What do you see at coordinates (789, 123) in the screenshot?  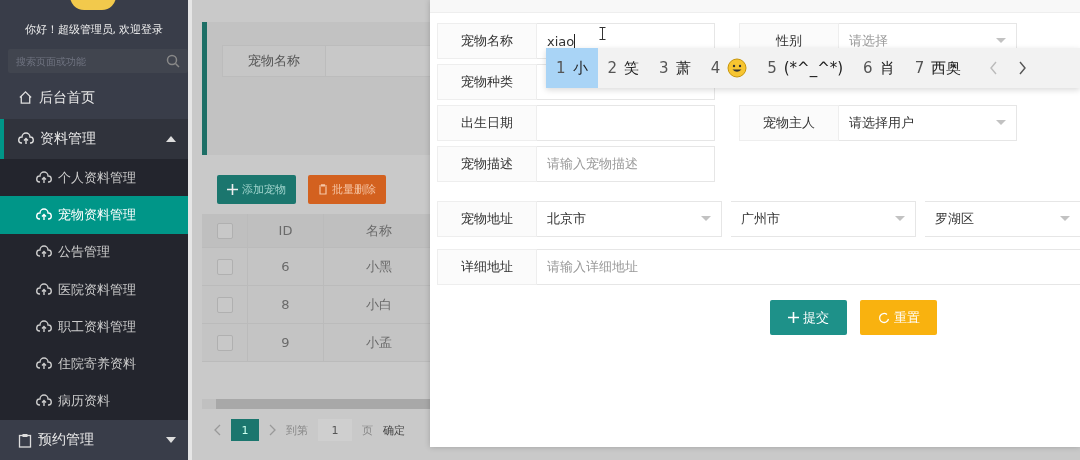 I see `field-label: 宠物主人` at bounding box center [789, 123].